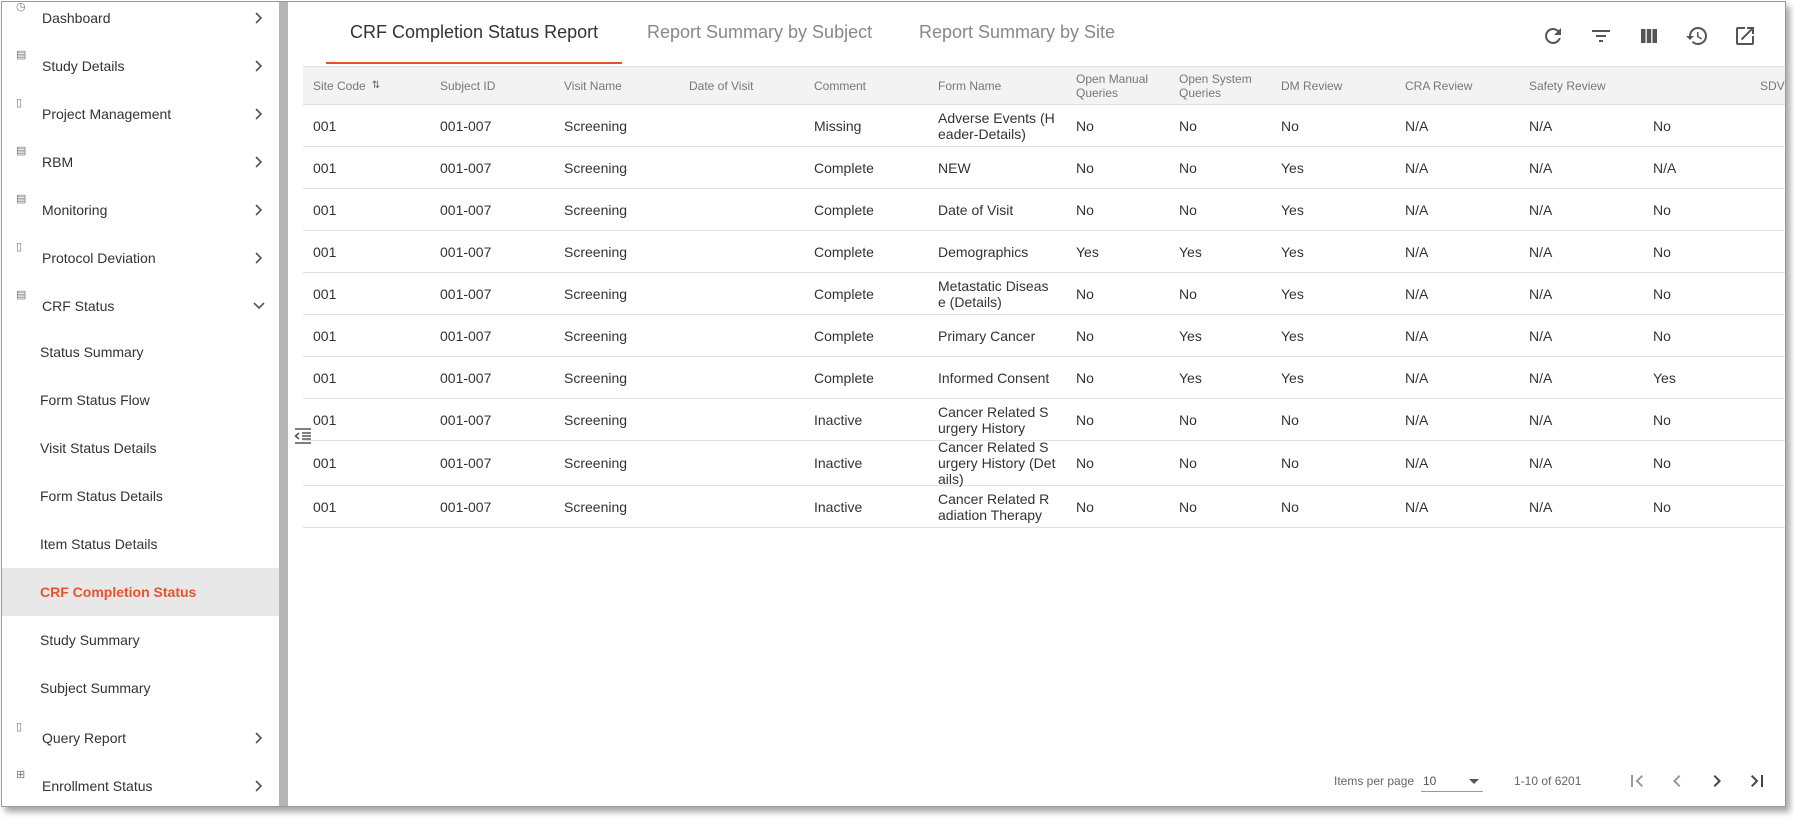  I want to click on sidebar-item-enrollment-status: ⊞ Enrollment Status, so click(140, 784).